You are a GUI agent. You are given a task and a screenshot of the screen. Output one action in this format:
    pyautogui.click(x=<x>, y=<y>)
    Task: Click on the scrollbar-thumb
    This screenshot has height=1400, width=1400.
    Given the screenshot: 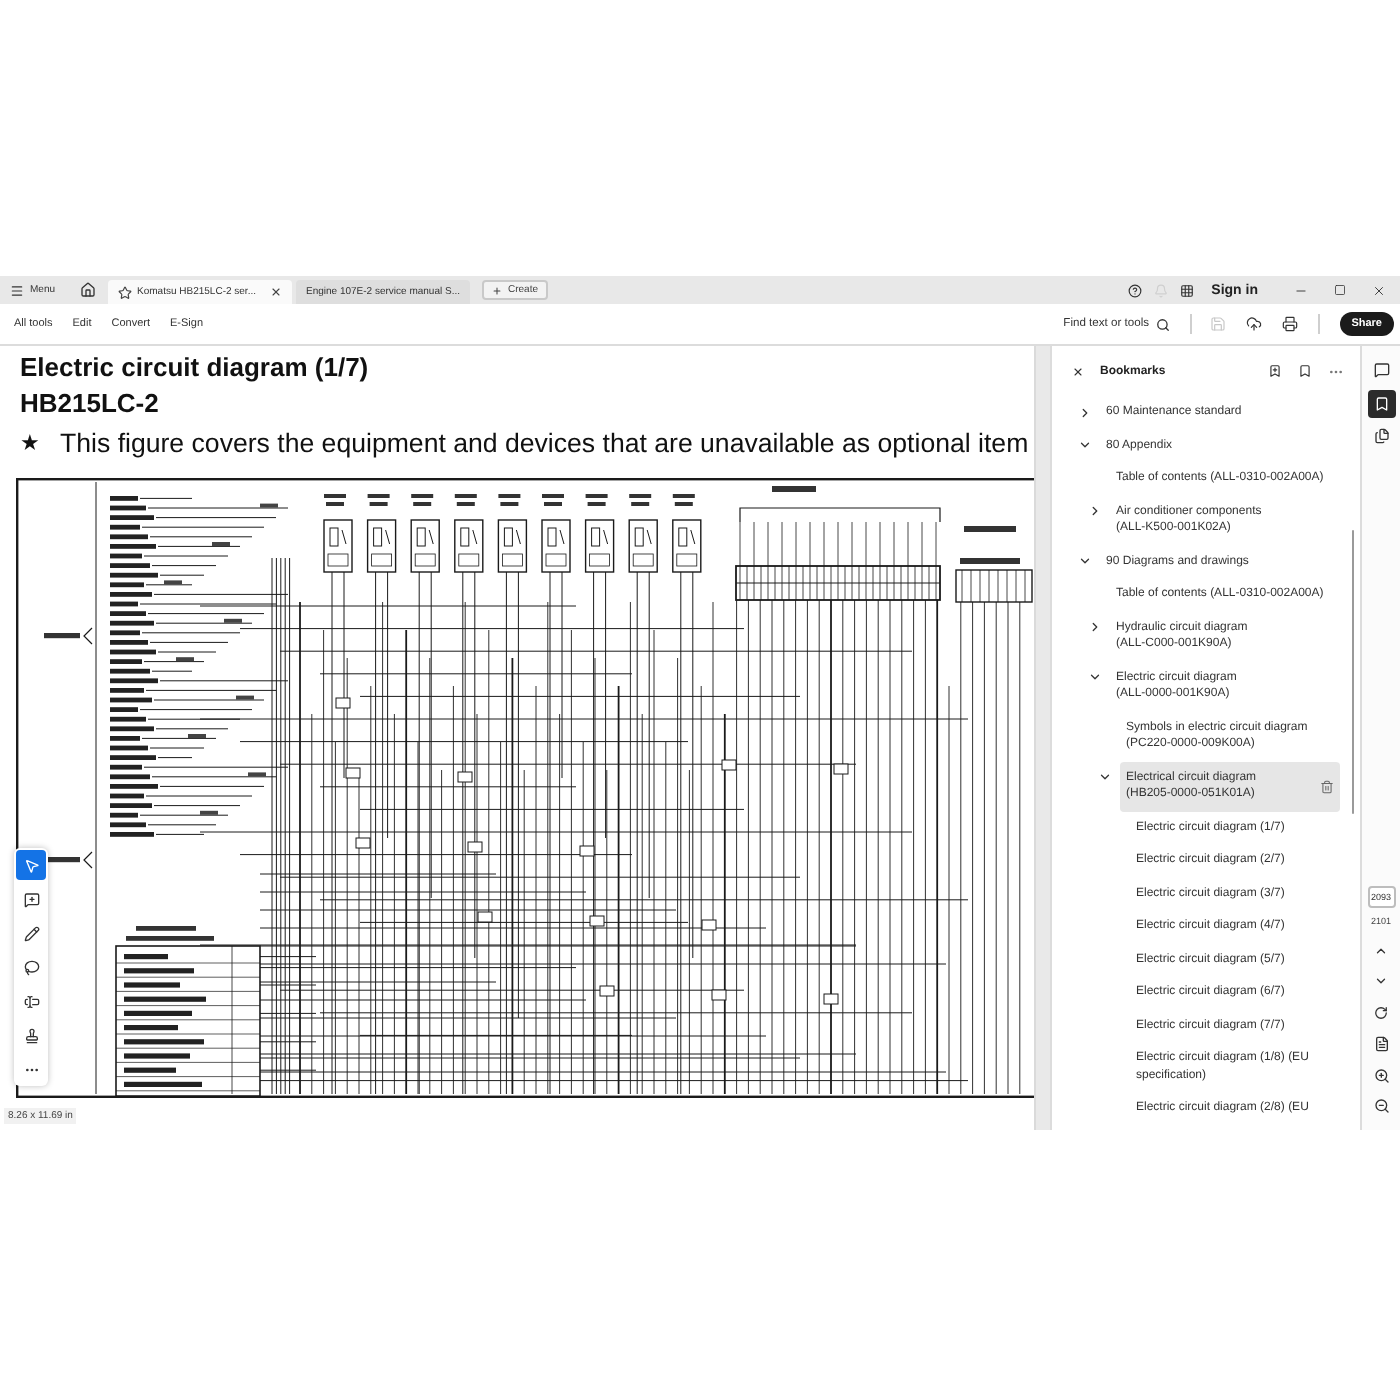 What is the action you would take?
    pyautogui.click(x=1352, y=672)
    